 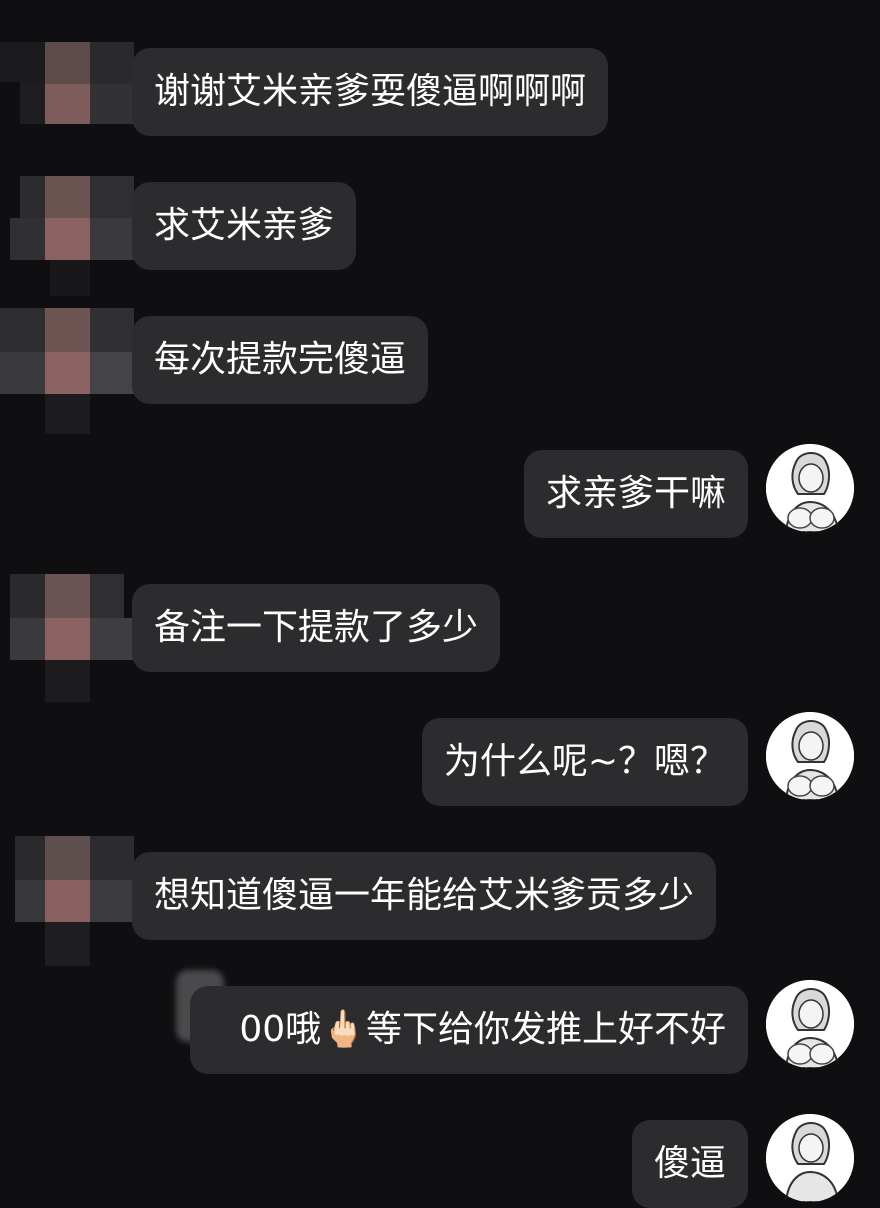 I want to click on message-text: 想知道傻逼一年能给艾米爹贡多少, so click(x=424, y=895).